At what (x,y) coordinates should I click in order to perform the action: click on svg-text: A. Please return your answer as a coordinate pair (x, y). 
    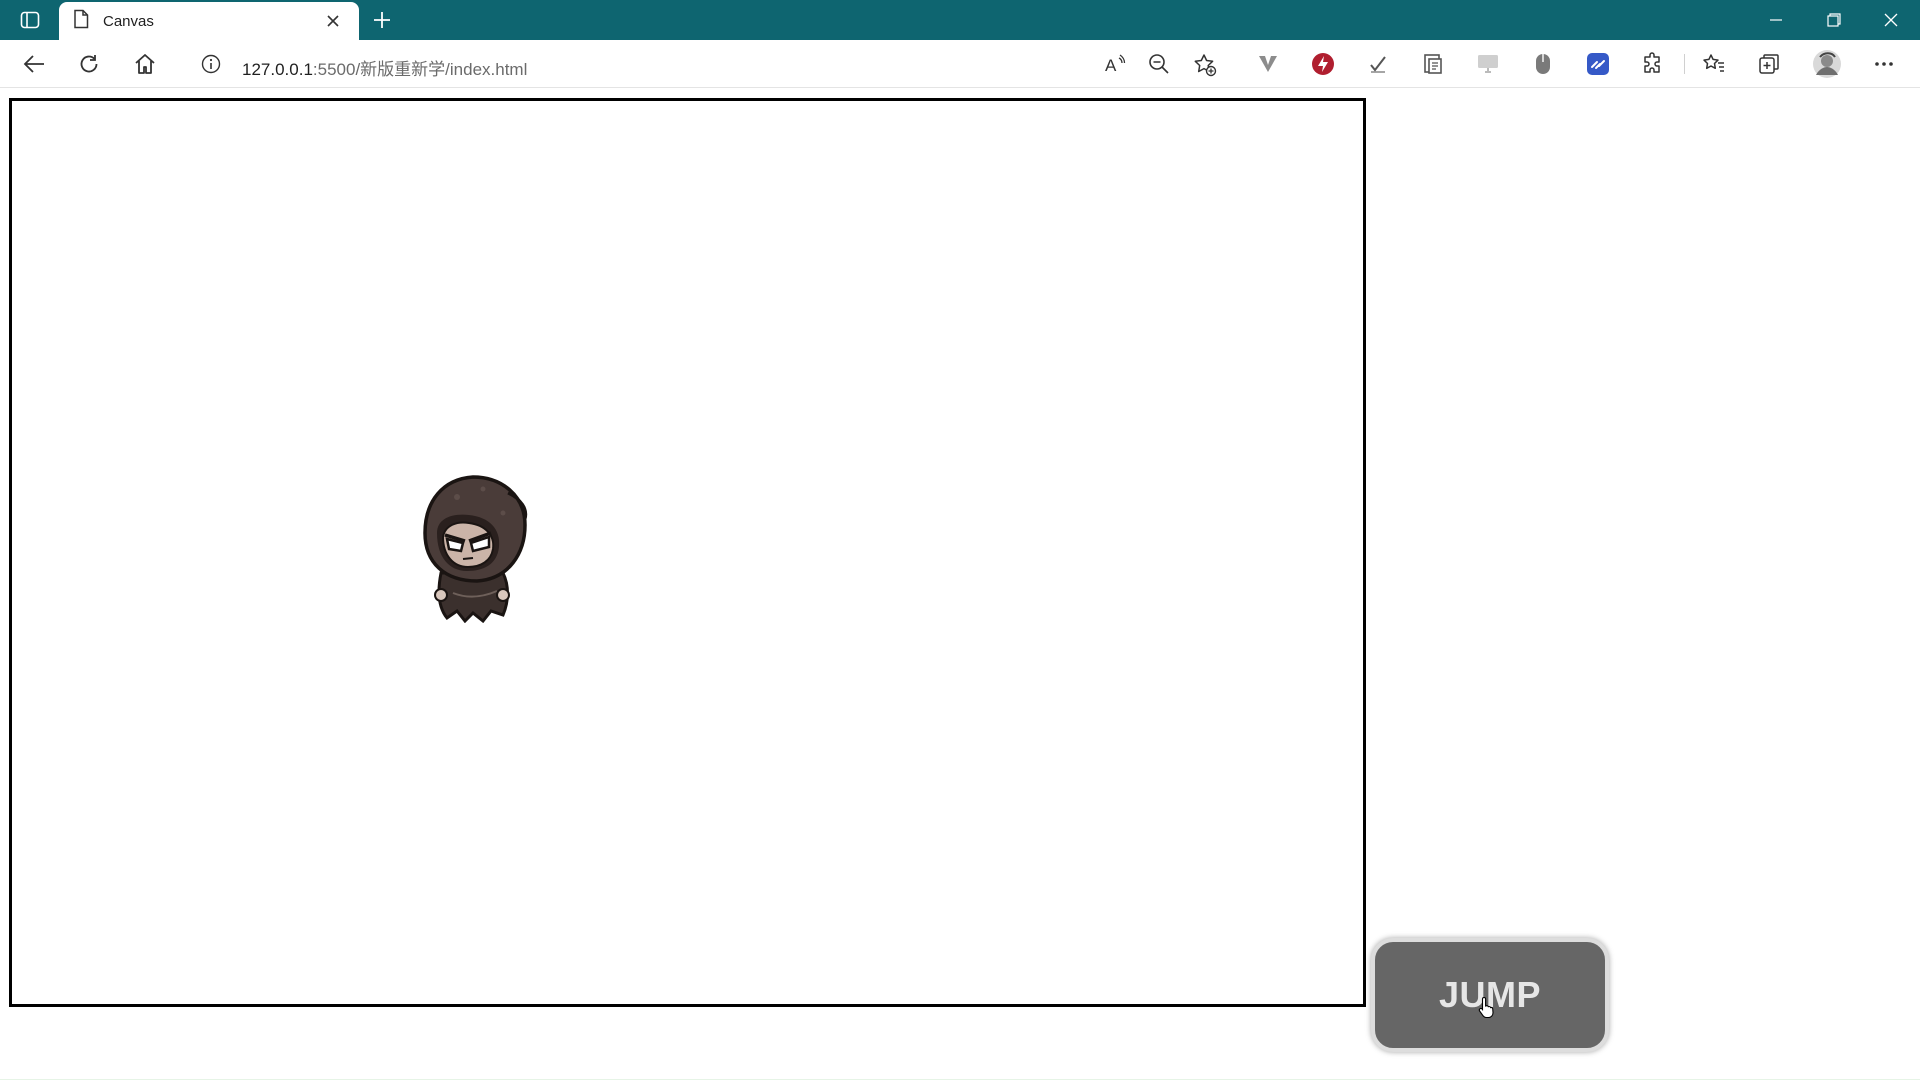
    Looking at the image, I should click on (1111, 65).